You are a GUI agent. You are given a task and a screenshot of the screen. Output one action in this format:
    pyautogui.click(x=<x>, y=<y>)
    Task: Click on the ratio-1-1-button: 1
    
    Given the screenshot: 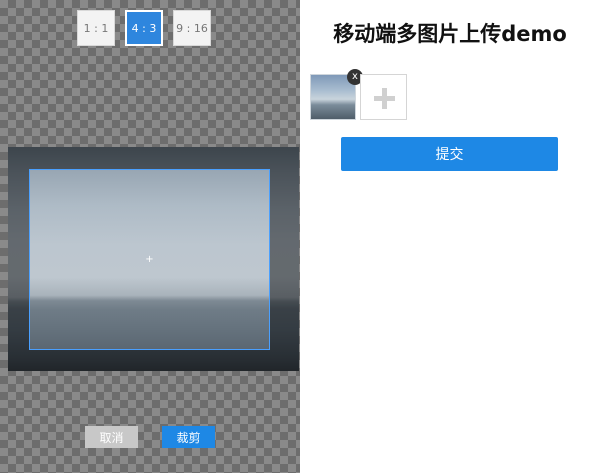 What is the action you would take?
    pyautogui.click(x=96, y=28)
    